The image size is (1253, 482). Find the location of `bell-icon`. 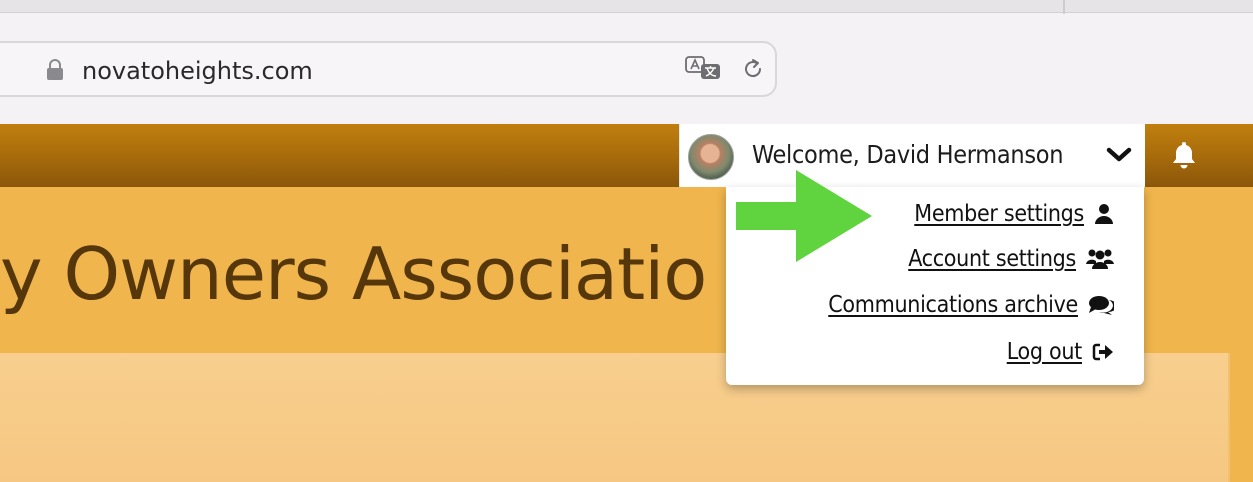

bell-icon is located at coordinates (1184, 155).